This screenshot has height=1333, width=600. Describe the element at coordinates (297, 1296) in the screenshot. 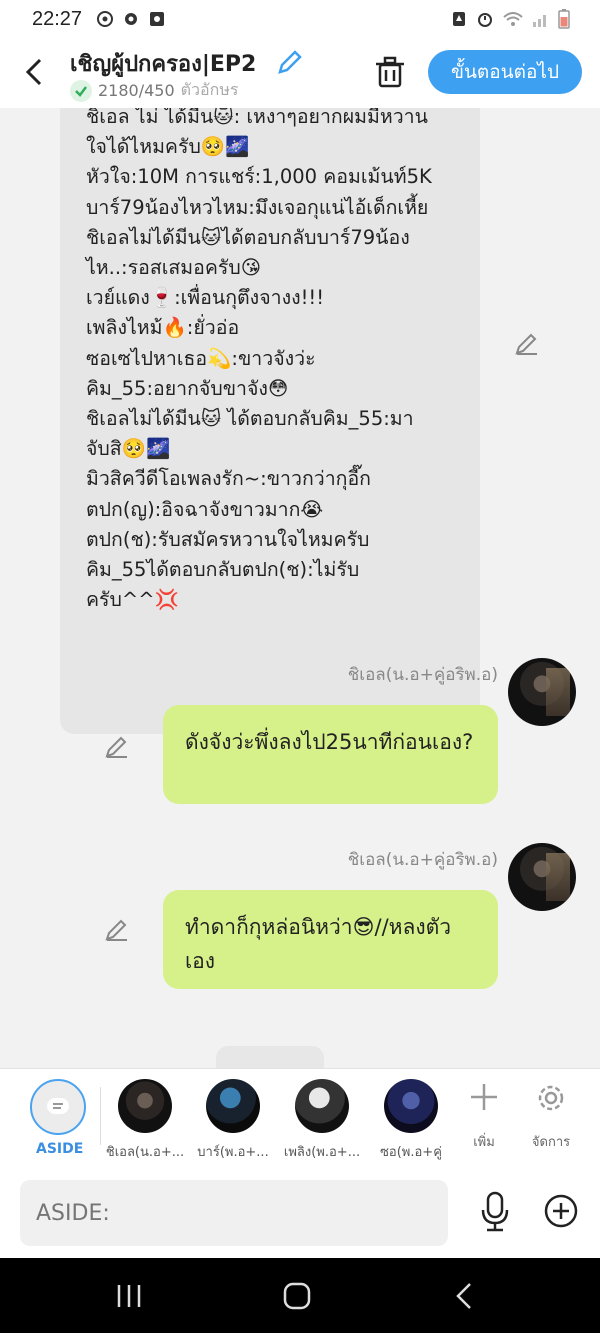

I see `home-icon` at that location.